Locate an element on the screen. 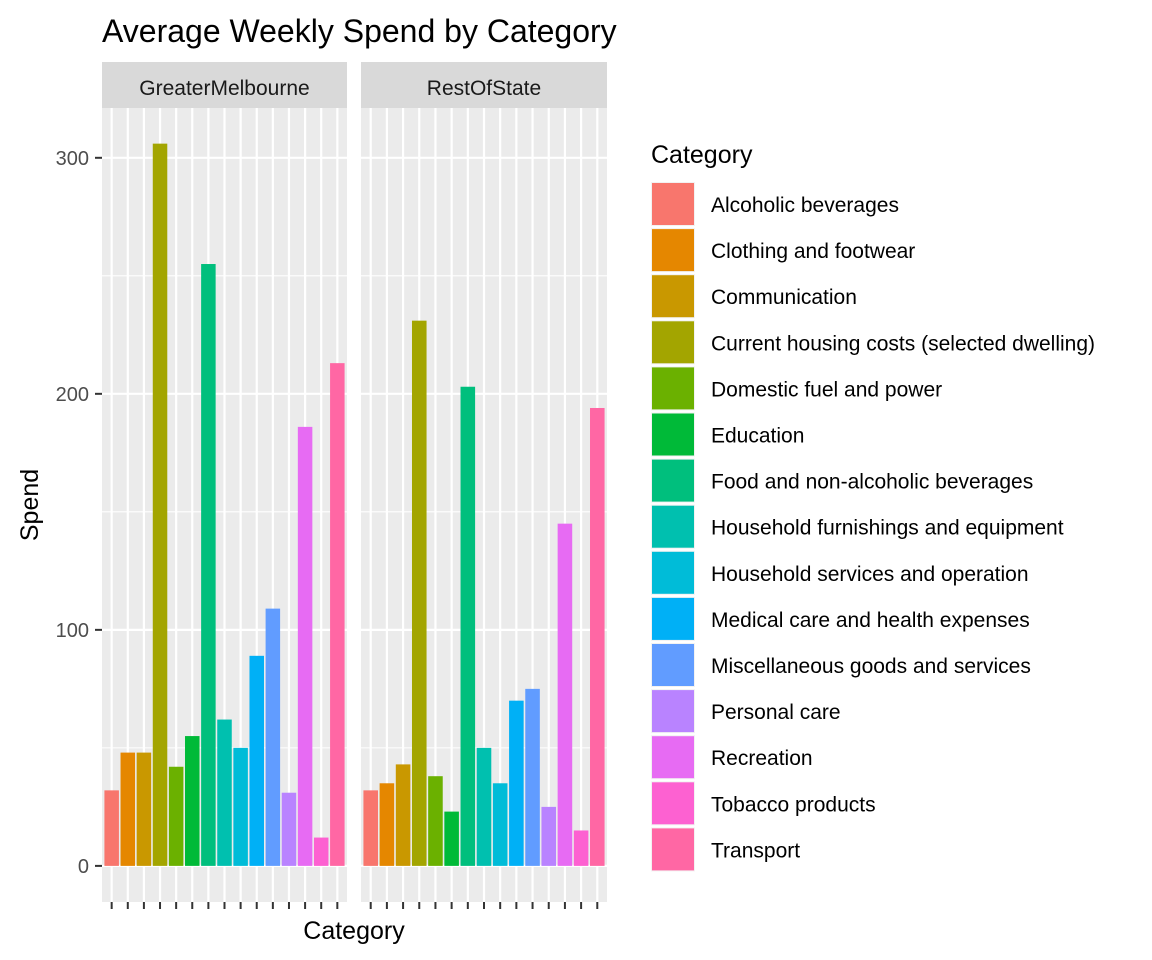  legend-label: Domestic fuel and power is located at coordinates (826, 389).